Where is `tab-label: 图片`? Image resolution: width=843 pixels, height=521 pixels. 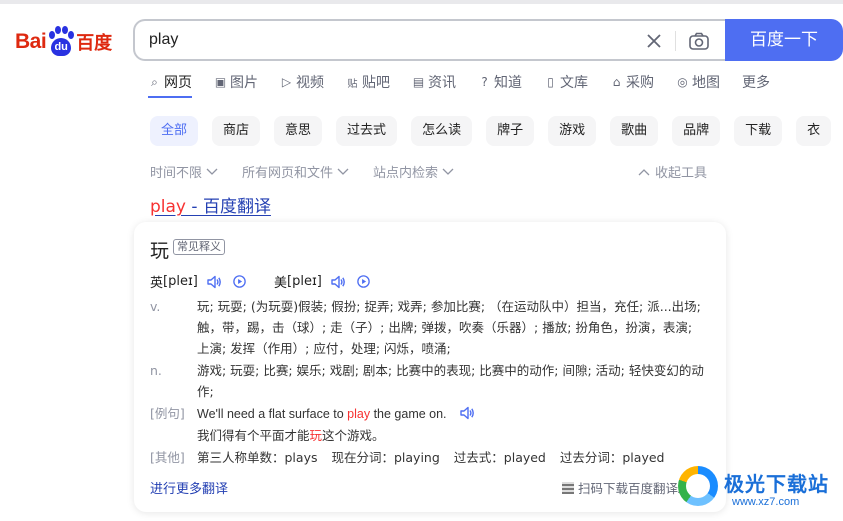 tab-label: 图片 is located at coordinates (244, 83).